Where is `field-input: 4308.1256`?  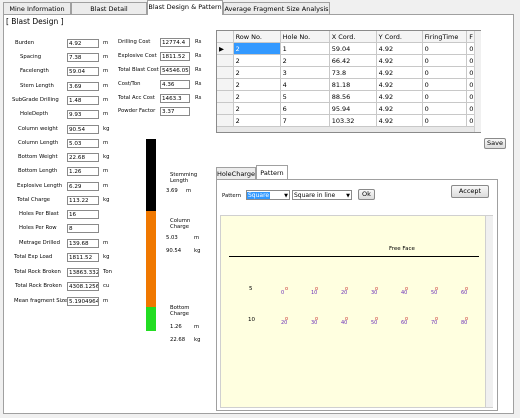 field-input: 4308.1256 is located at coordinates (83, 286).